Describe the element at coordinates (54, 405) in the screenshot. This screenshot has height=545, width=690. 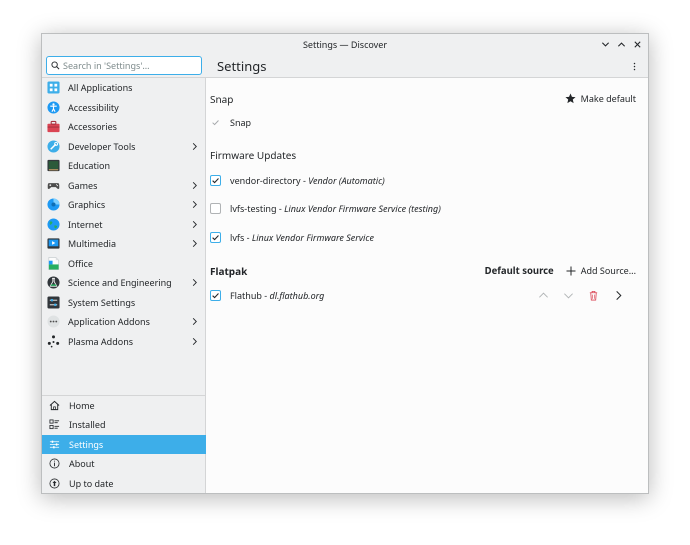
I see `home-icon` at that location.